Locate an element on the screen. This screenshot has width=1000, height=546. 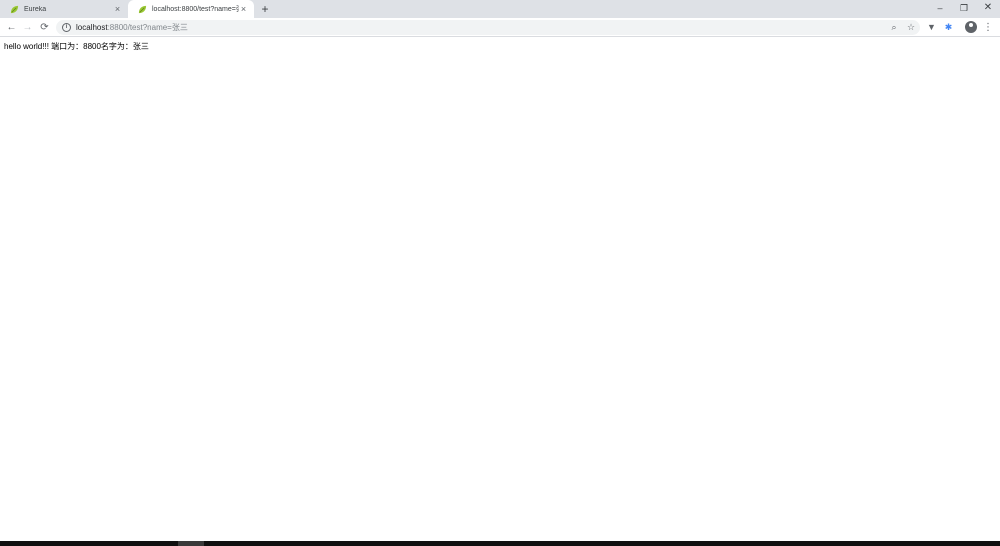
extension-puzzle-icon: ✱ is located at coordinates (948, 27).